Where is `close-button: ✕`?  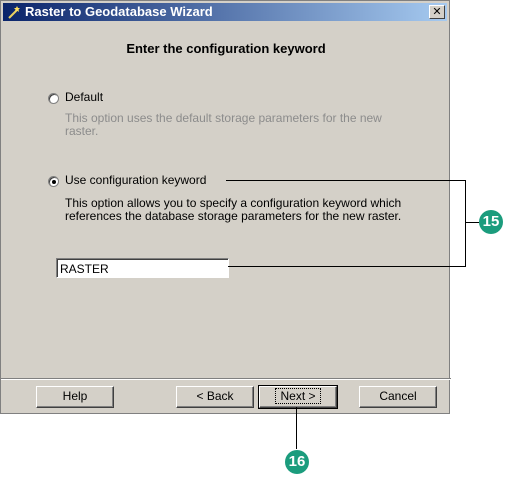
close-button: ✕ is located at coordinates (437, 12).